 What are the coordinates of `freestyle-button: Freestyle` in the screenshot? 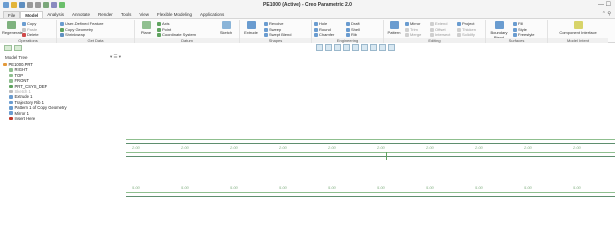 It's located at (523, 34).